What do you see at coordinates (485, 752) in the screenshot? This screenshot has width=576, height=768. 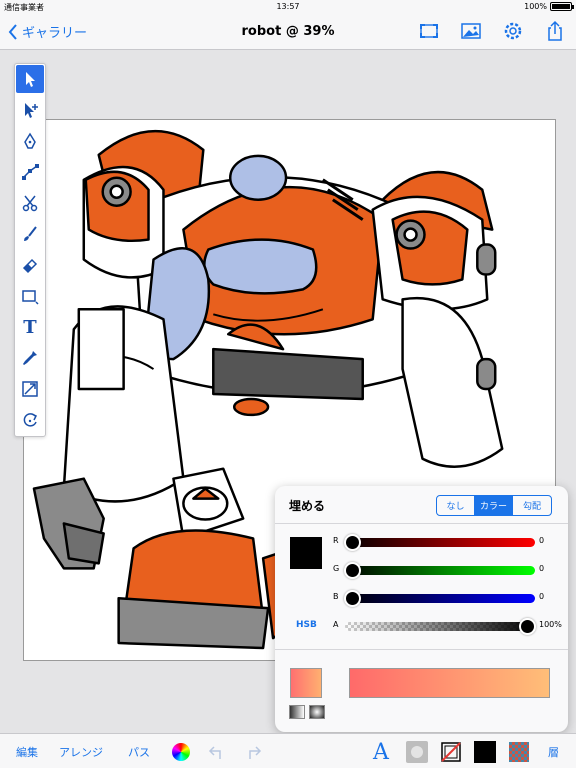 I see `fill-color-icon` at bounding box center [485, 752].